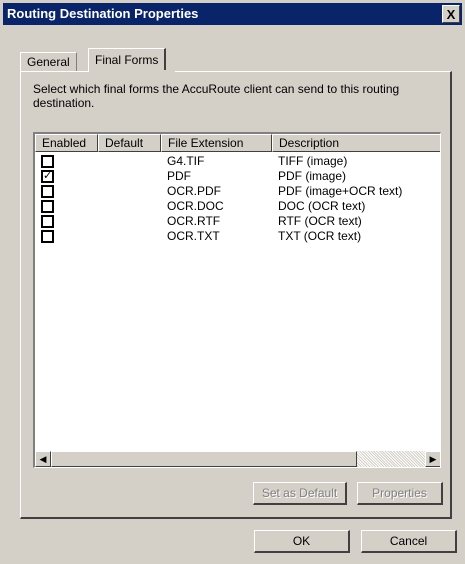  I want to click on tab-final-forms: Final Forms, so click(127, 60).